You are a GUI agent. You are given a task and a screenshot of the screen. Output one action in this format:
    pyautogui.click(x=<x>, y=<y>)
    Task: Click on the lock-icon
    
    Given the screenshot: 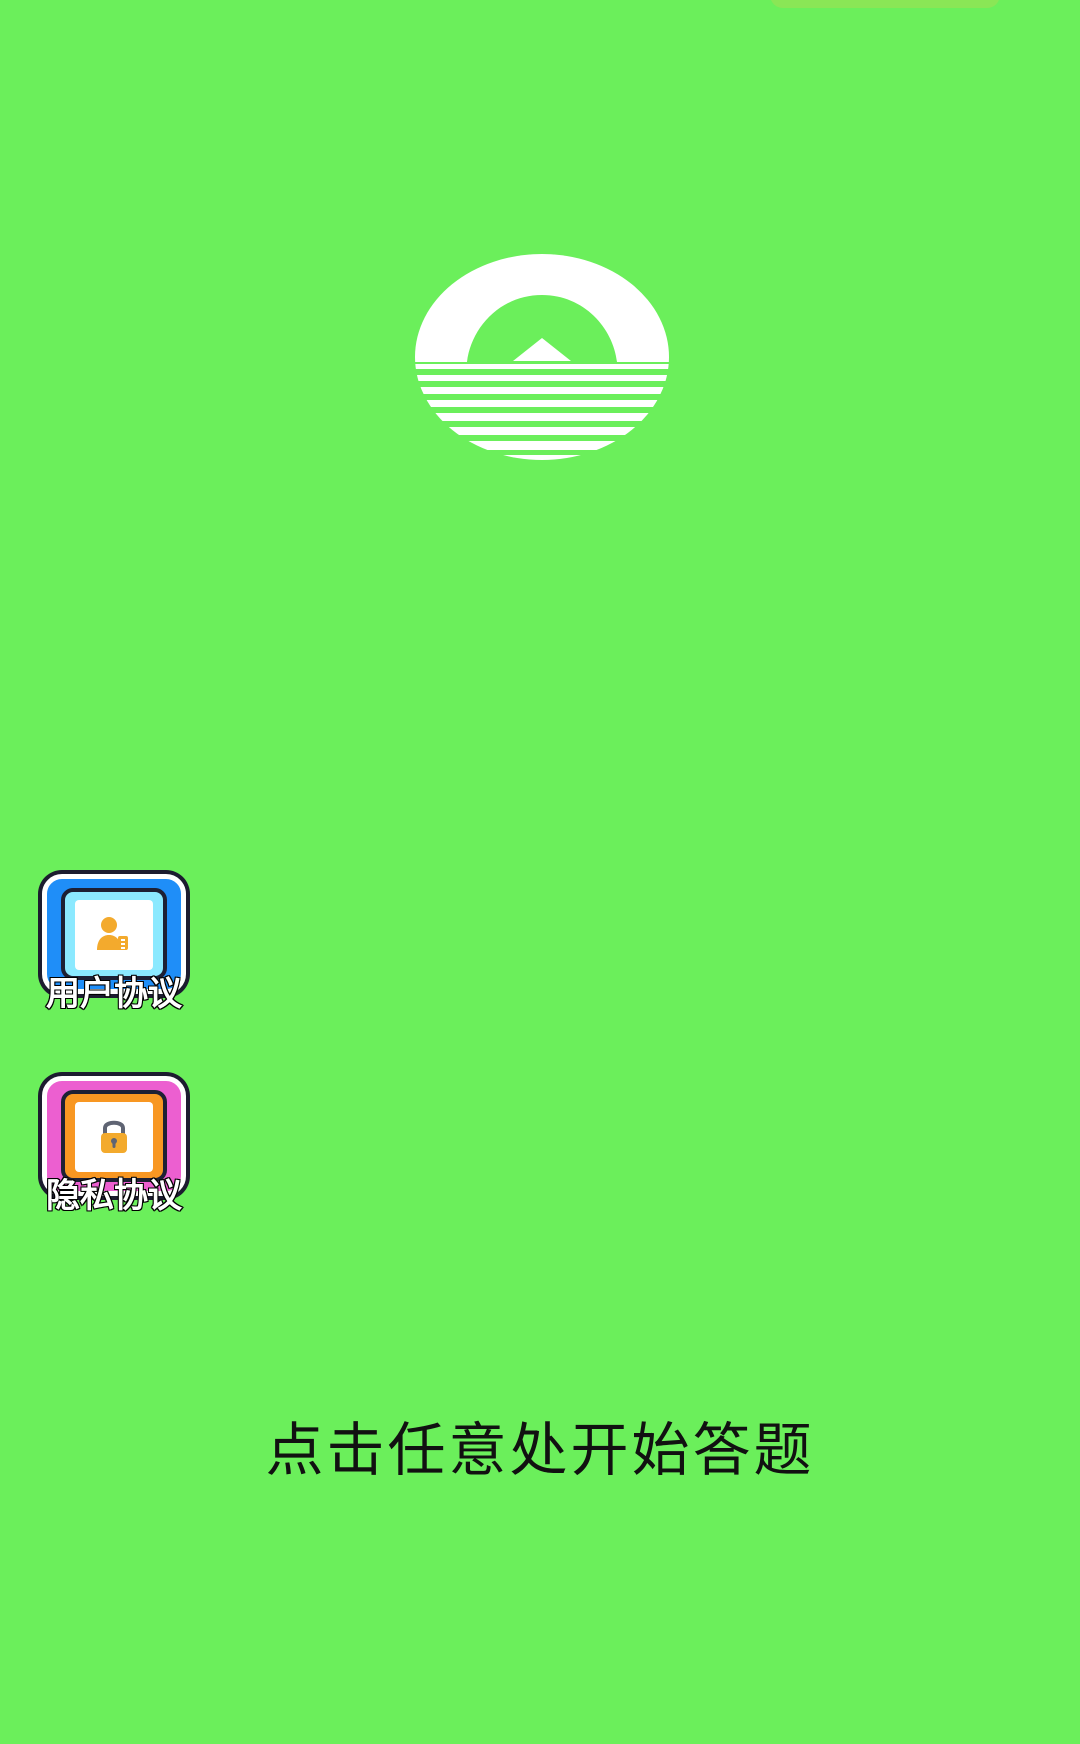 What is the action you would take?
    pyautogui.click(x=114, y=1136)
    